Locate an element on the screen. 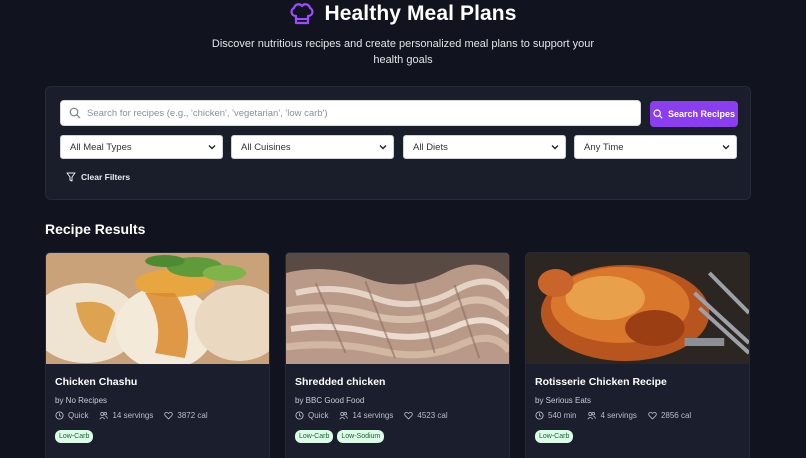 This screenshot has height=458, width=806. recipe-source: by BBC Good Food is located at coordinates (330, 400).